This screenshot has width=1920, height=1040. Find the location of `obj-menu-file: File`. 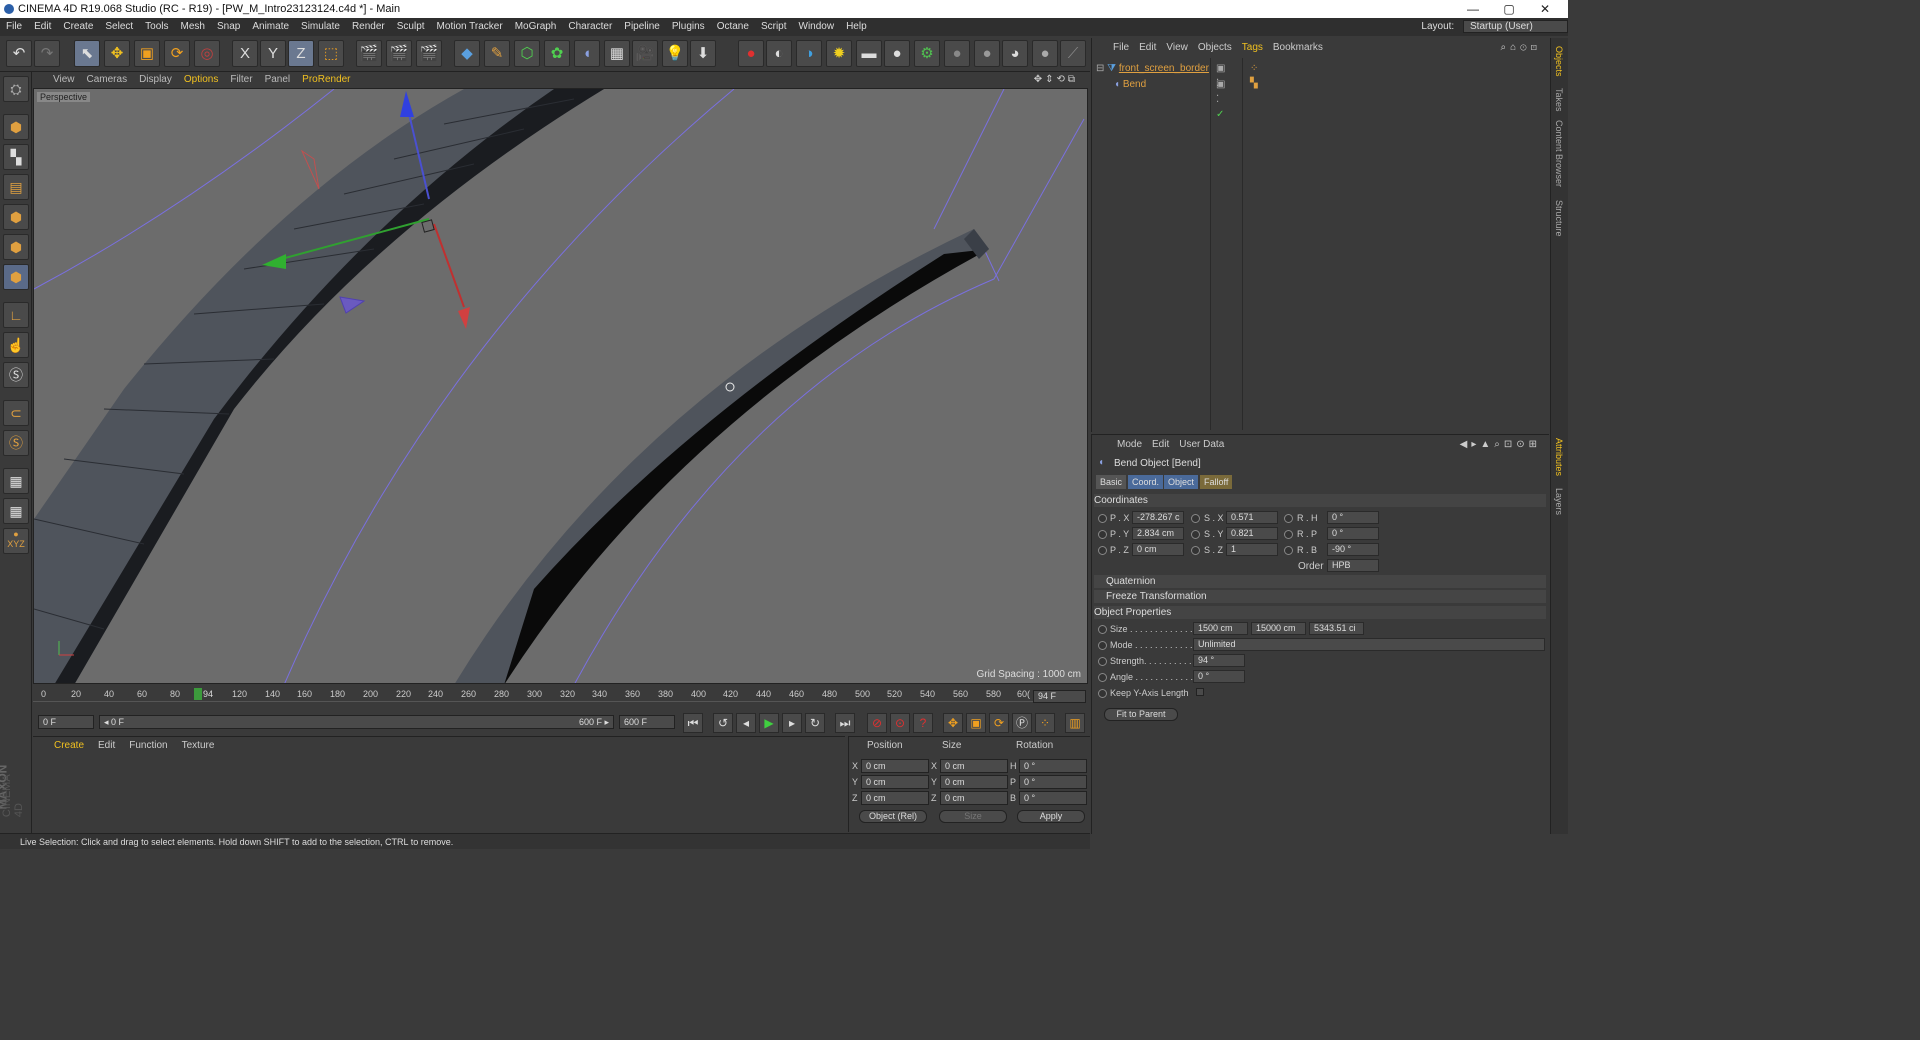

obj-menu-file: File is located at coordinates (1121, 48).